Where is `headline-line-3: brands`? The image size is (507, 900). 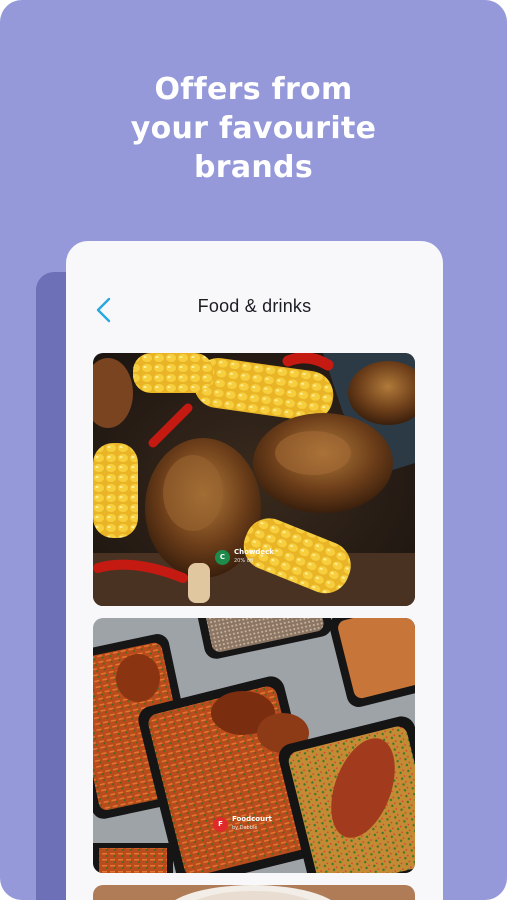
headline-line-3: brands is located at coordinates (253, 167).